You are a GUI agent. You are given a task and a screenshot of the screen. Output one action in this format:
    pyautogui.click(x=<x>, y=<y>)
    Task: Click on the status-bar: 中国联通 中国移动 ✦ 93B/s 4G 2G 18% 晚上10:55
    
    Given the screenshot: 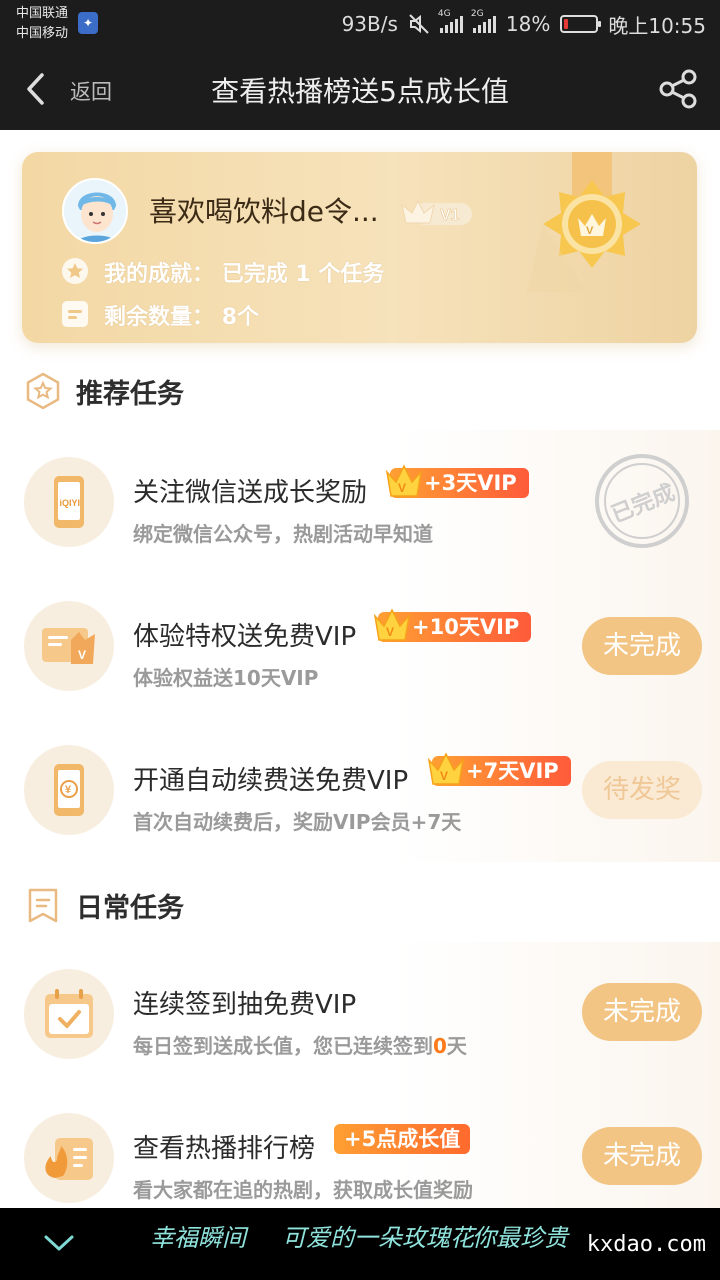 What is the action you would take?
    pyautogui.click(x=360, y=24)
    